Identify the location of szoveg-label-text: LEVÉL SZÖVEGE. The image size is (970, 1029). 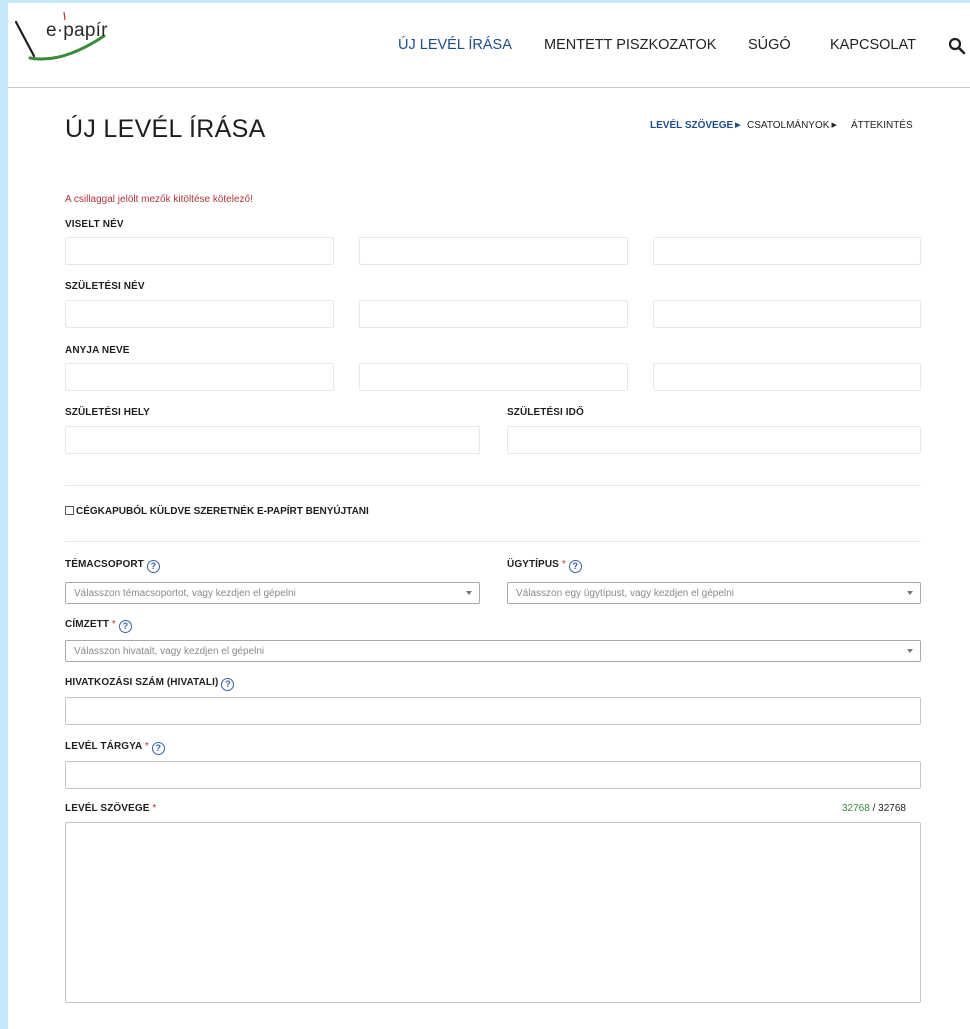
(107, 808).